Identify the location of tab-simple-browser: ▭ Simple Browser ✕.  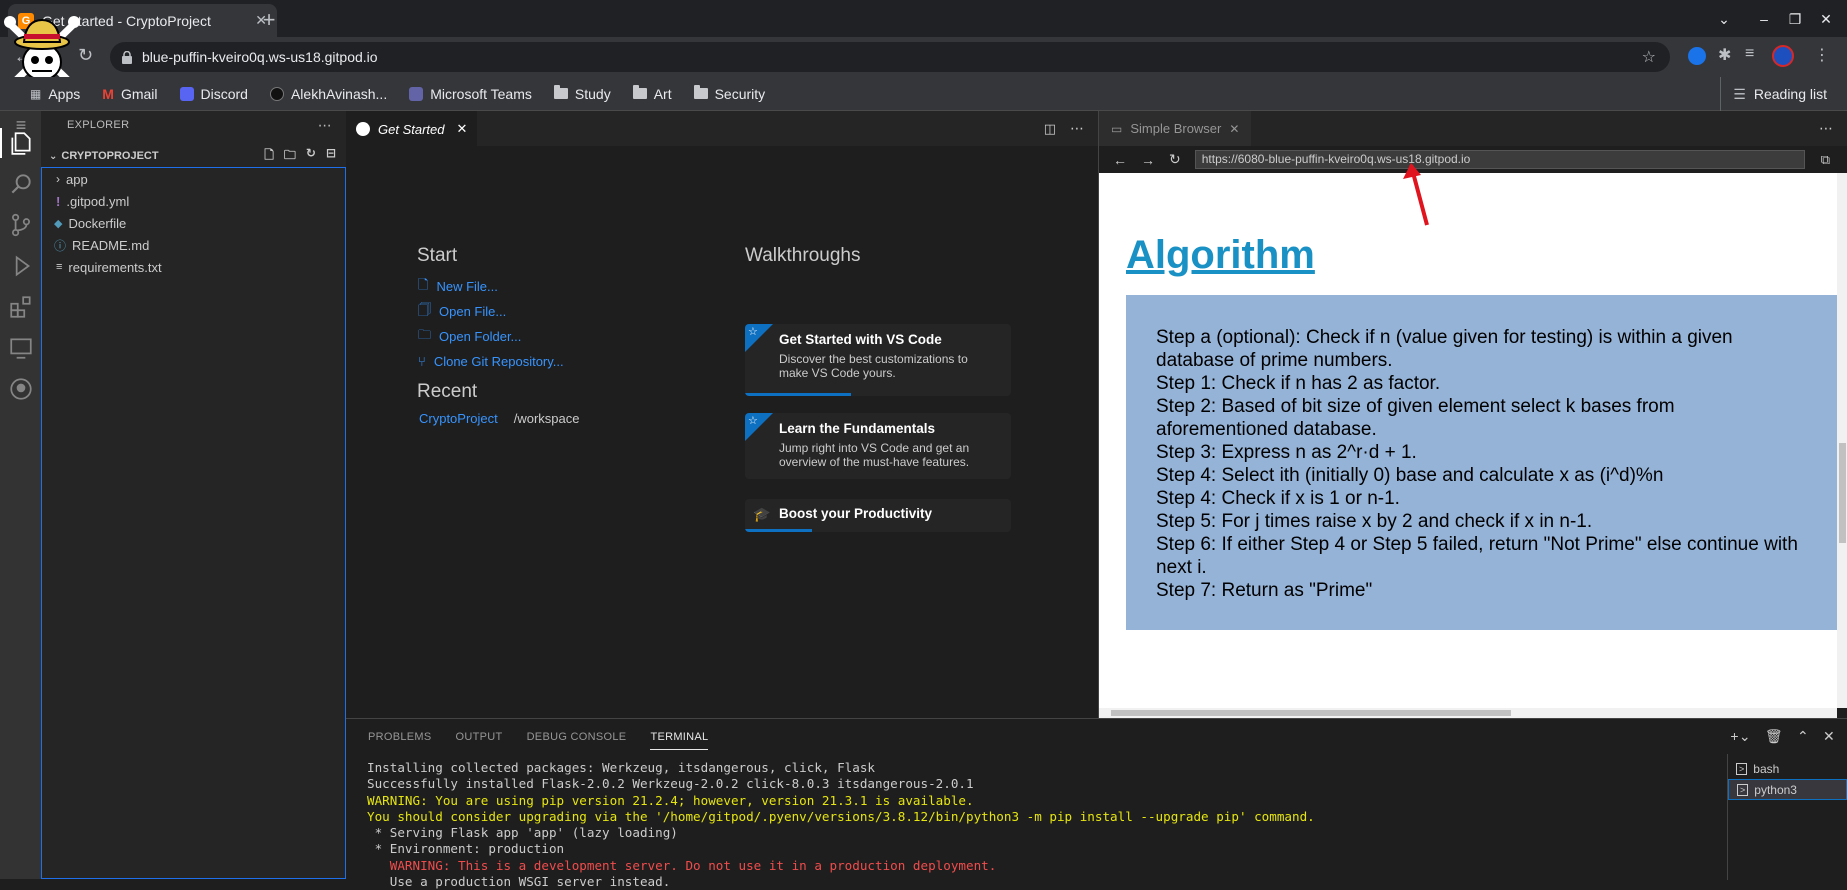
(1175, 128).